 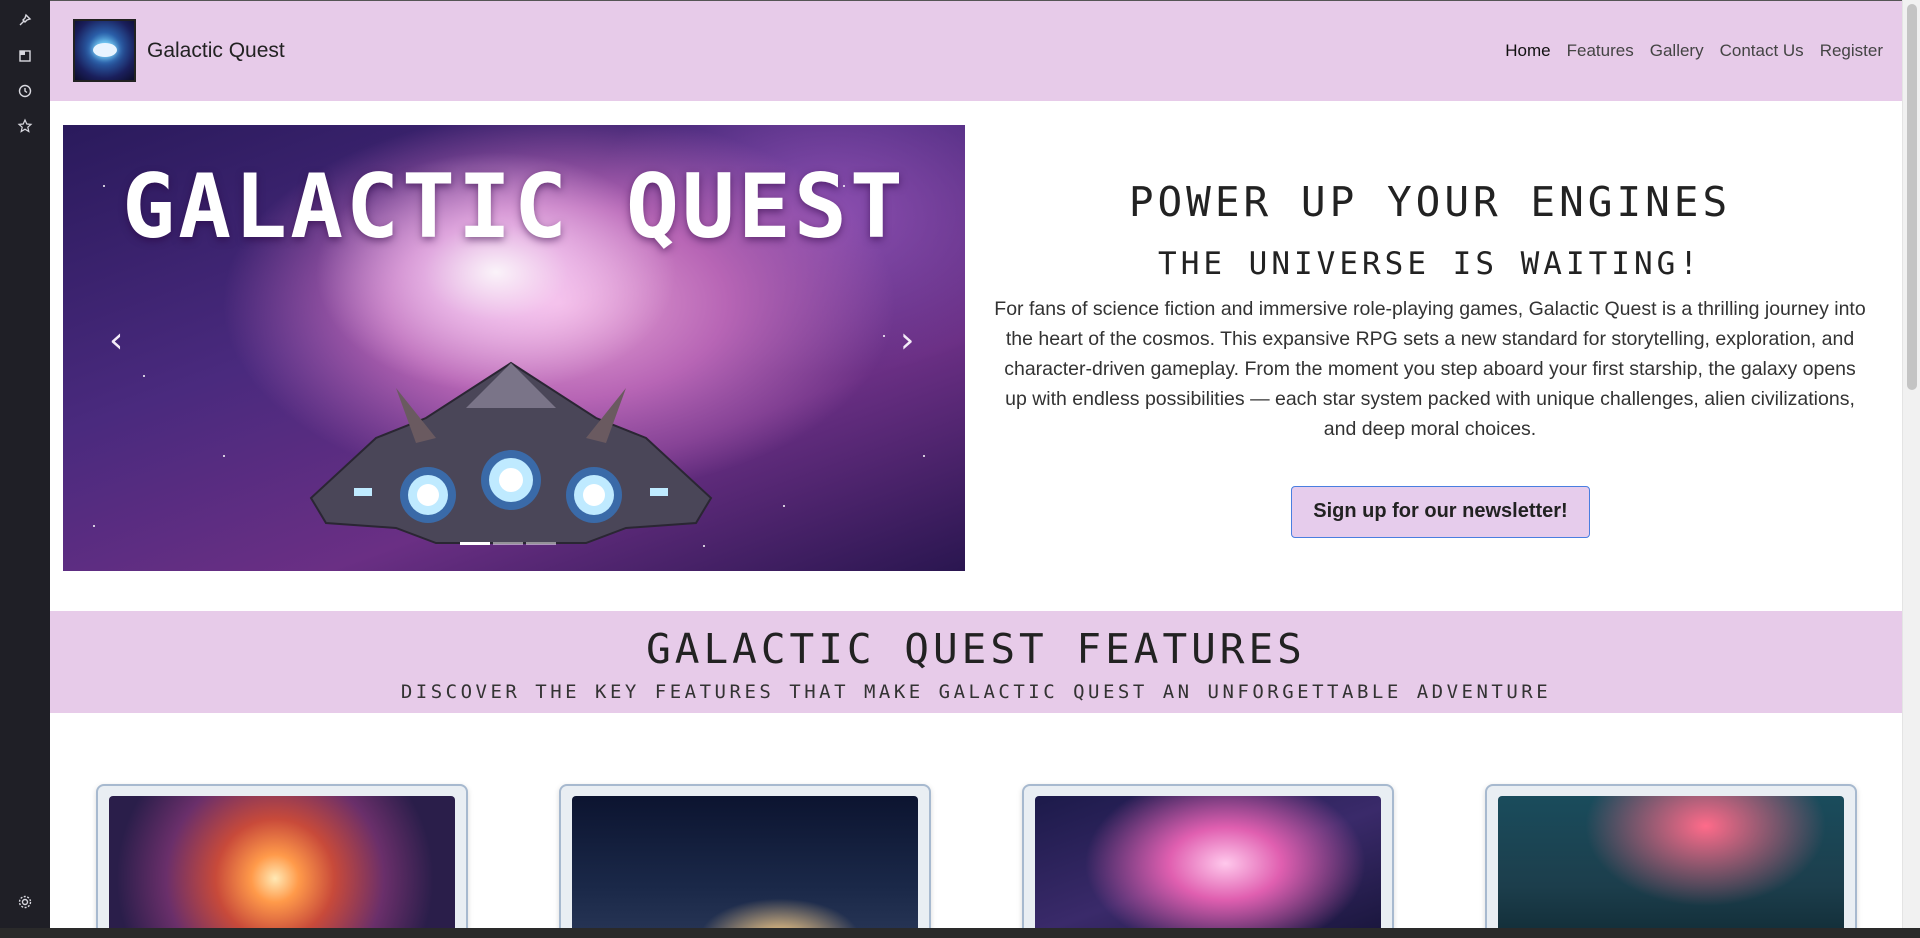 What do you see at coordinates (1911, 464) in the screenshot?
I see `page-scrollbar` at bounding box center [1911, 464].